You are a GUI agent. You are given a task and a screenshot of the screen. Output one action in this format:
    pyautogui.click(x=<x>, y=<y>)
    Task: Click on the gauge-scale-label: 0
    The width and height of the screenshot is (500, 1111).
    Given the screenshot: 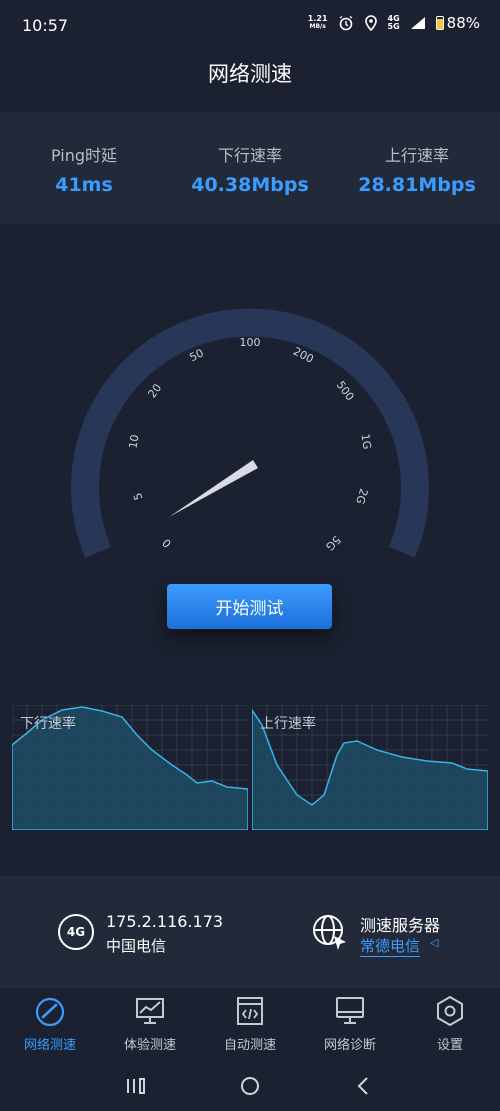 What is the action you would take?
    pyautogui.click(x=167, y=543)
    